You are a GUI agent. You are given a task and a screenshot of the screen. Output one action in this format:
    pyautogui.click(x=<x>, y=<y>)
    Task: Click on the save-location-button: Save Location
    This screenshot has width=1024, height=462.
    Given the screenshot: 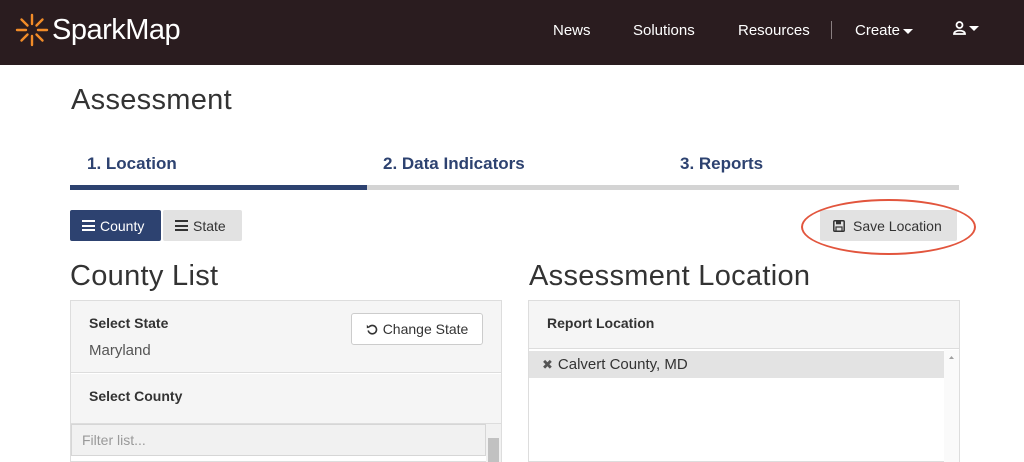 What is the action you would take?
    pyautogui.click(x=888, y=225)
    